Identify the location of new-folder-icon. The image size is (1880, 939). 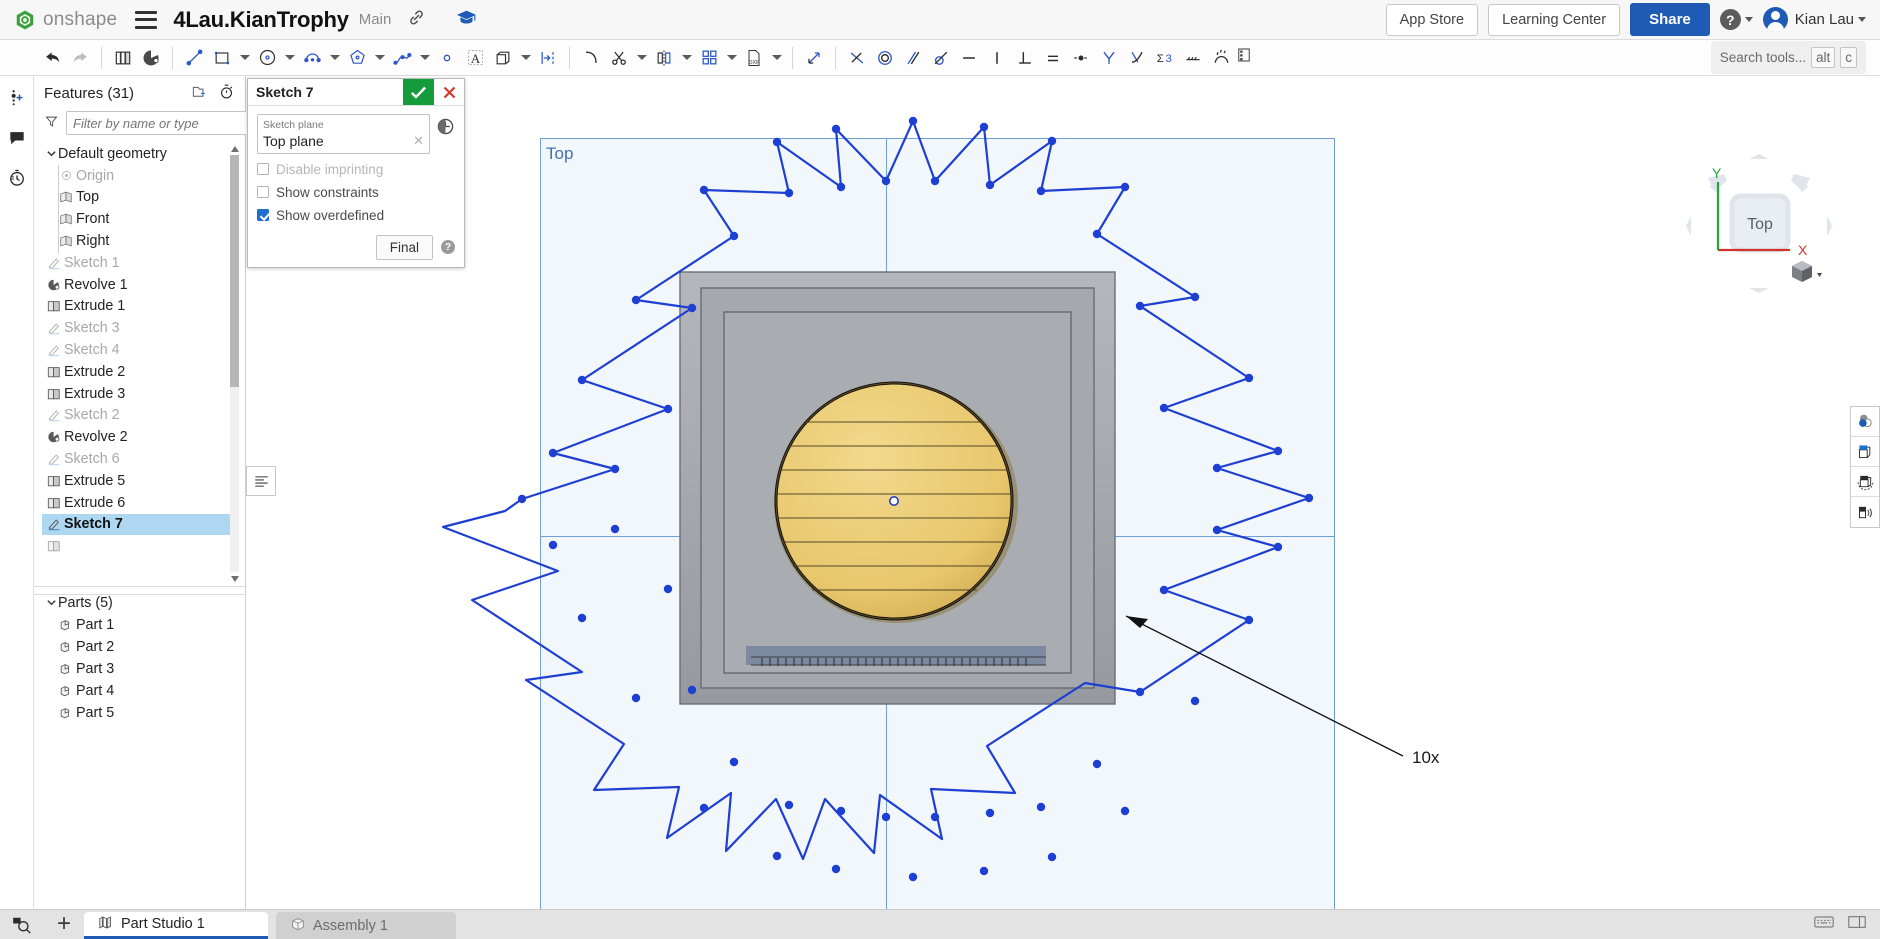
(199, 93).